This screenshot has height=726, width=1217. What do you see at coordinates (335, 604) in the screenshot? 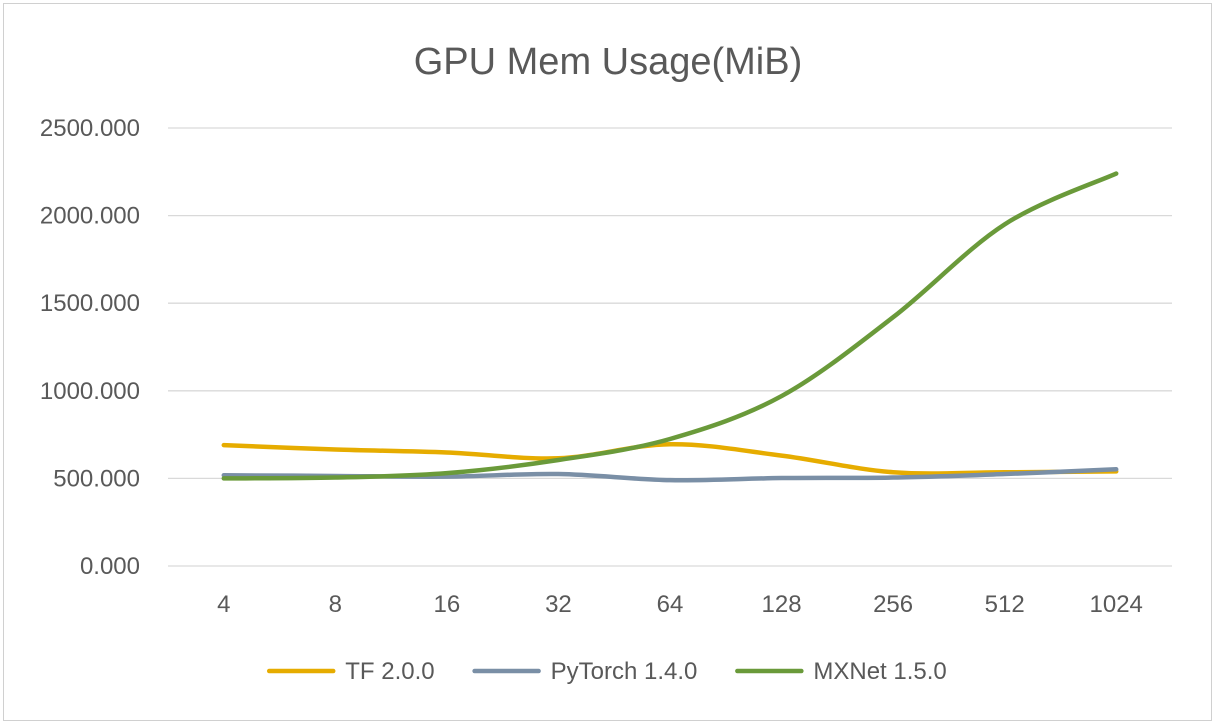
I see `x-tick-label: 8` at bounding box center [335, 604].